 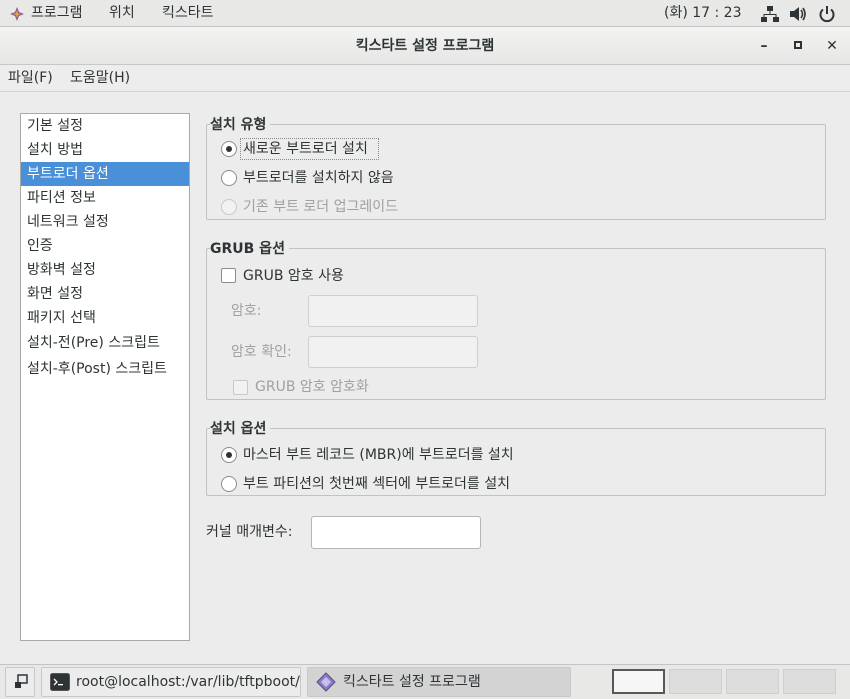 I want to click on password-confirm-input, so click(x=393, y=352).